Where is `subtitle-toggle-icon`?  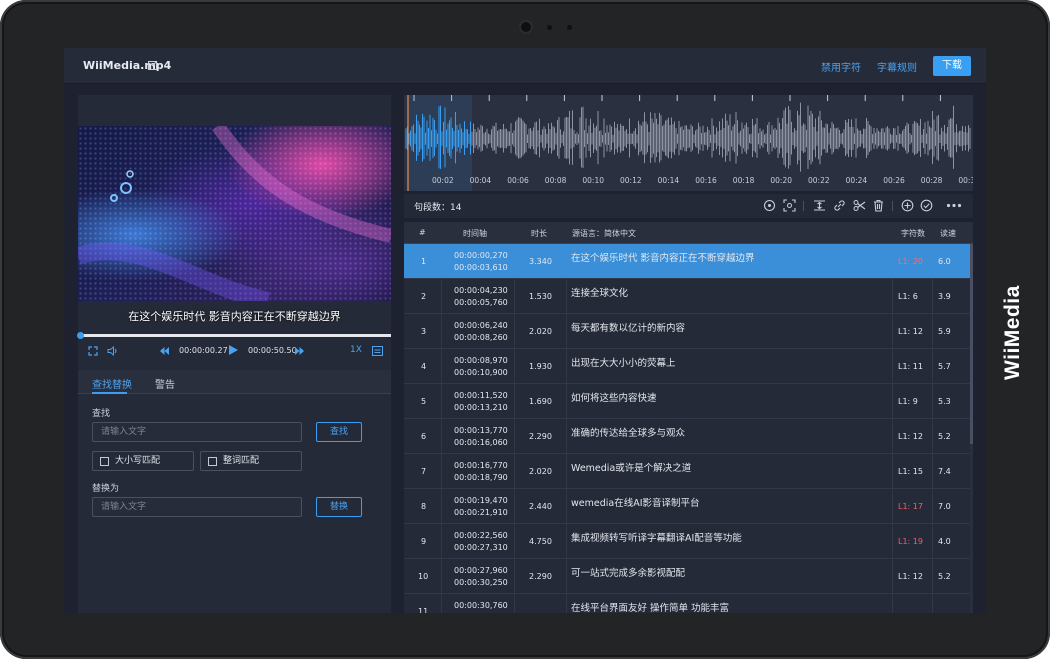
subtitle-toggle-icon is located at coordinates (377, 351).